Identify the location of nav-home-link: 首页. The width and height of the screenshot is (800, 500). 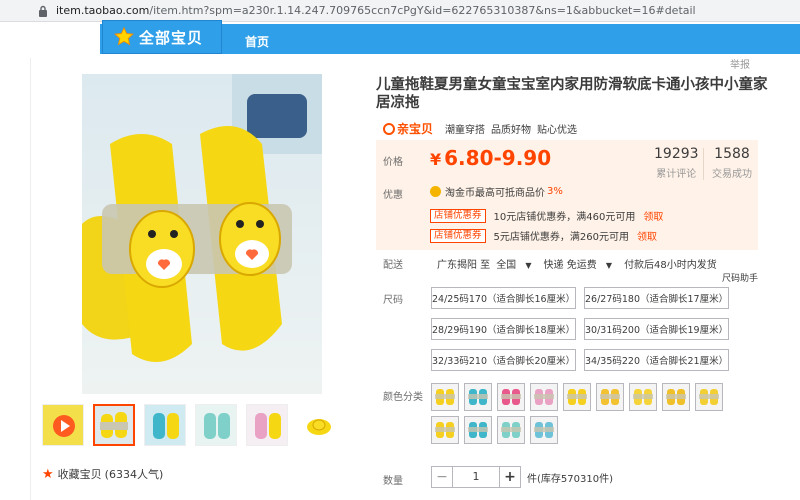
(257, 41).